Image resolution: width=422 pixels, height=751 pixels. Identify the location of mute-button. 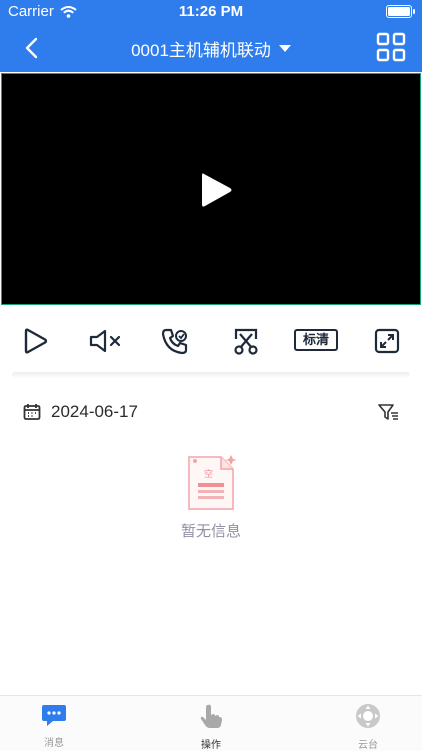
(106, 341).